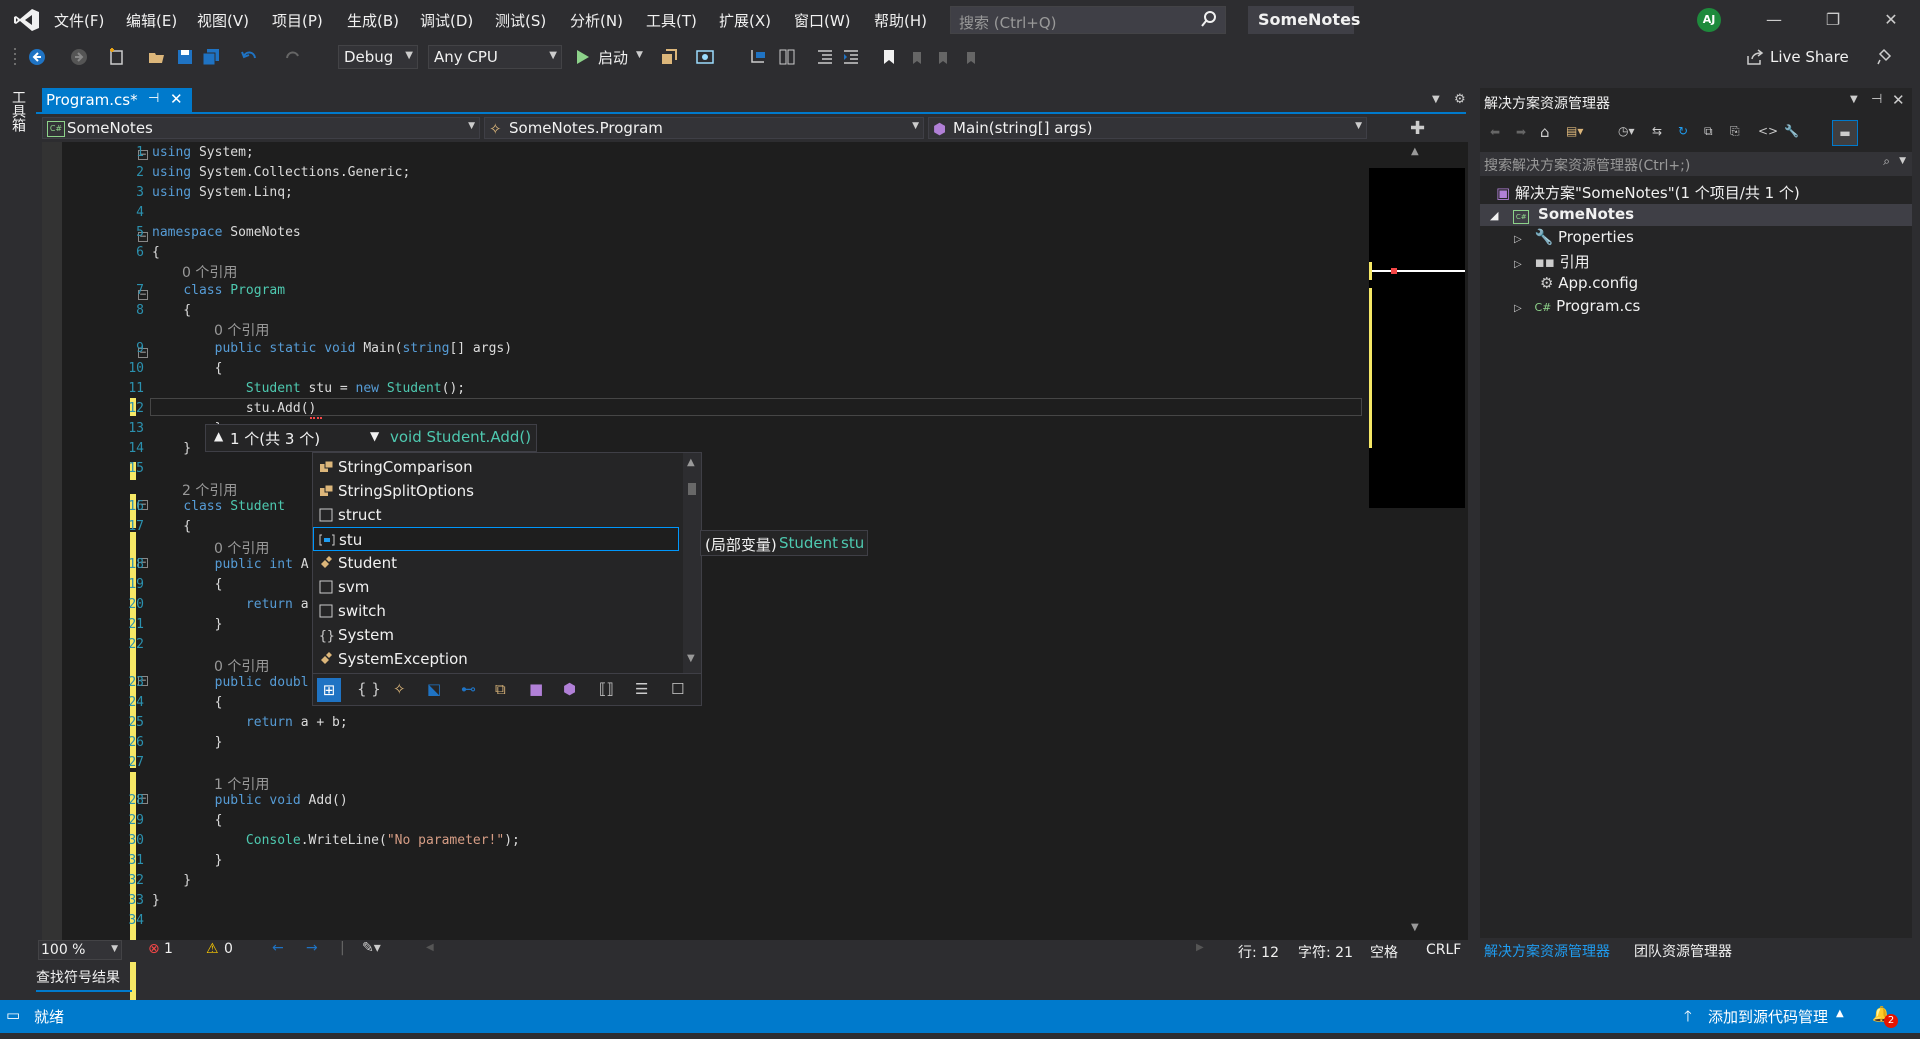 This screenshot has height=1039, width=1920. Describe the element at coordinates (1885, 57) in the screenshot. I see `feedback-icon` at that location.